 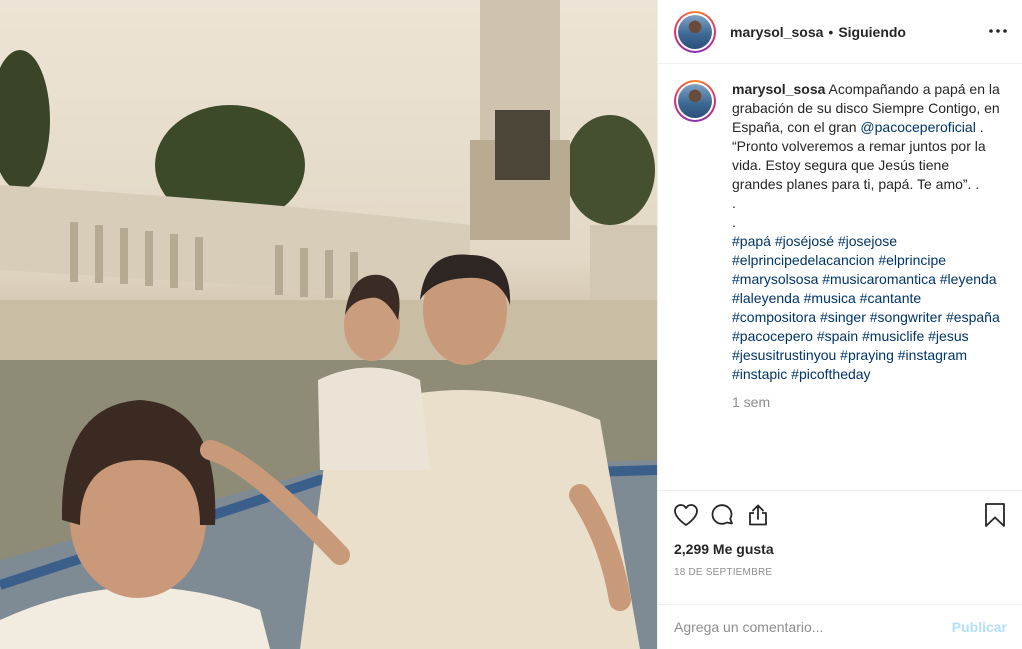 I want to click on comment-input, so click(x=813, y=627).